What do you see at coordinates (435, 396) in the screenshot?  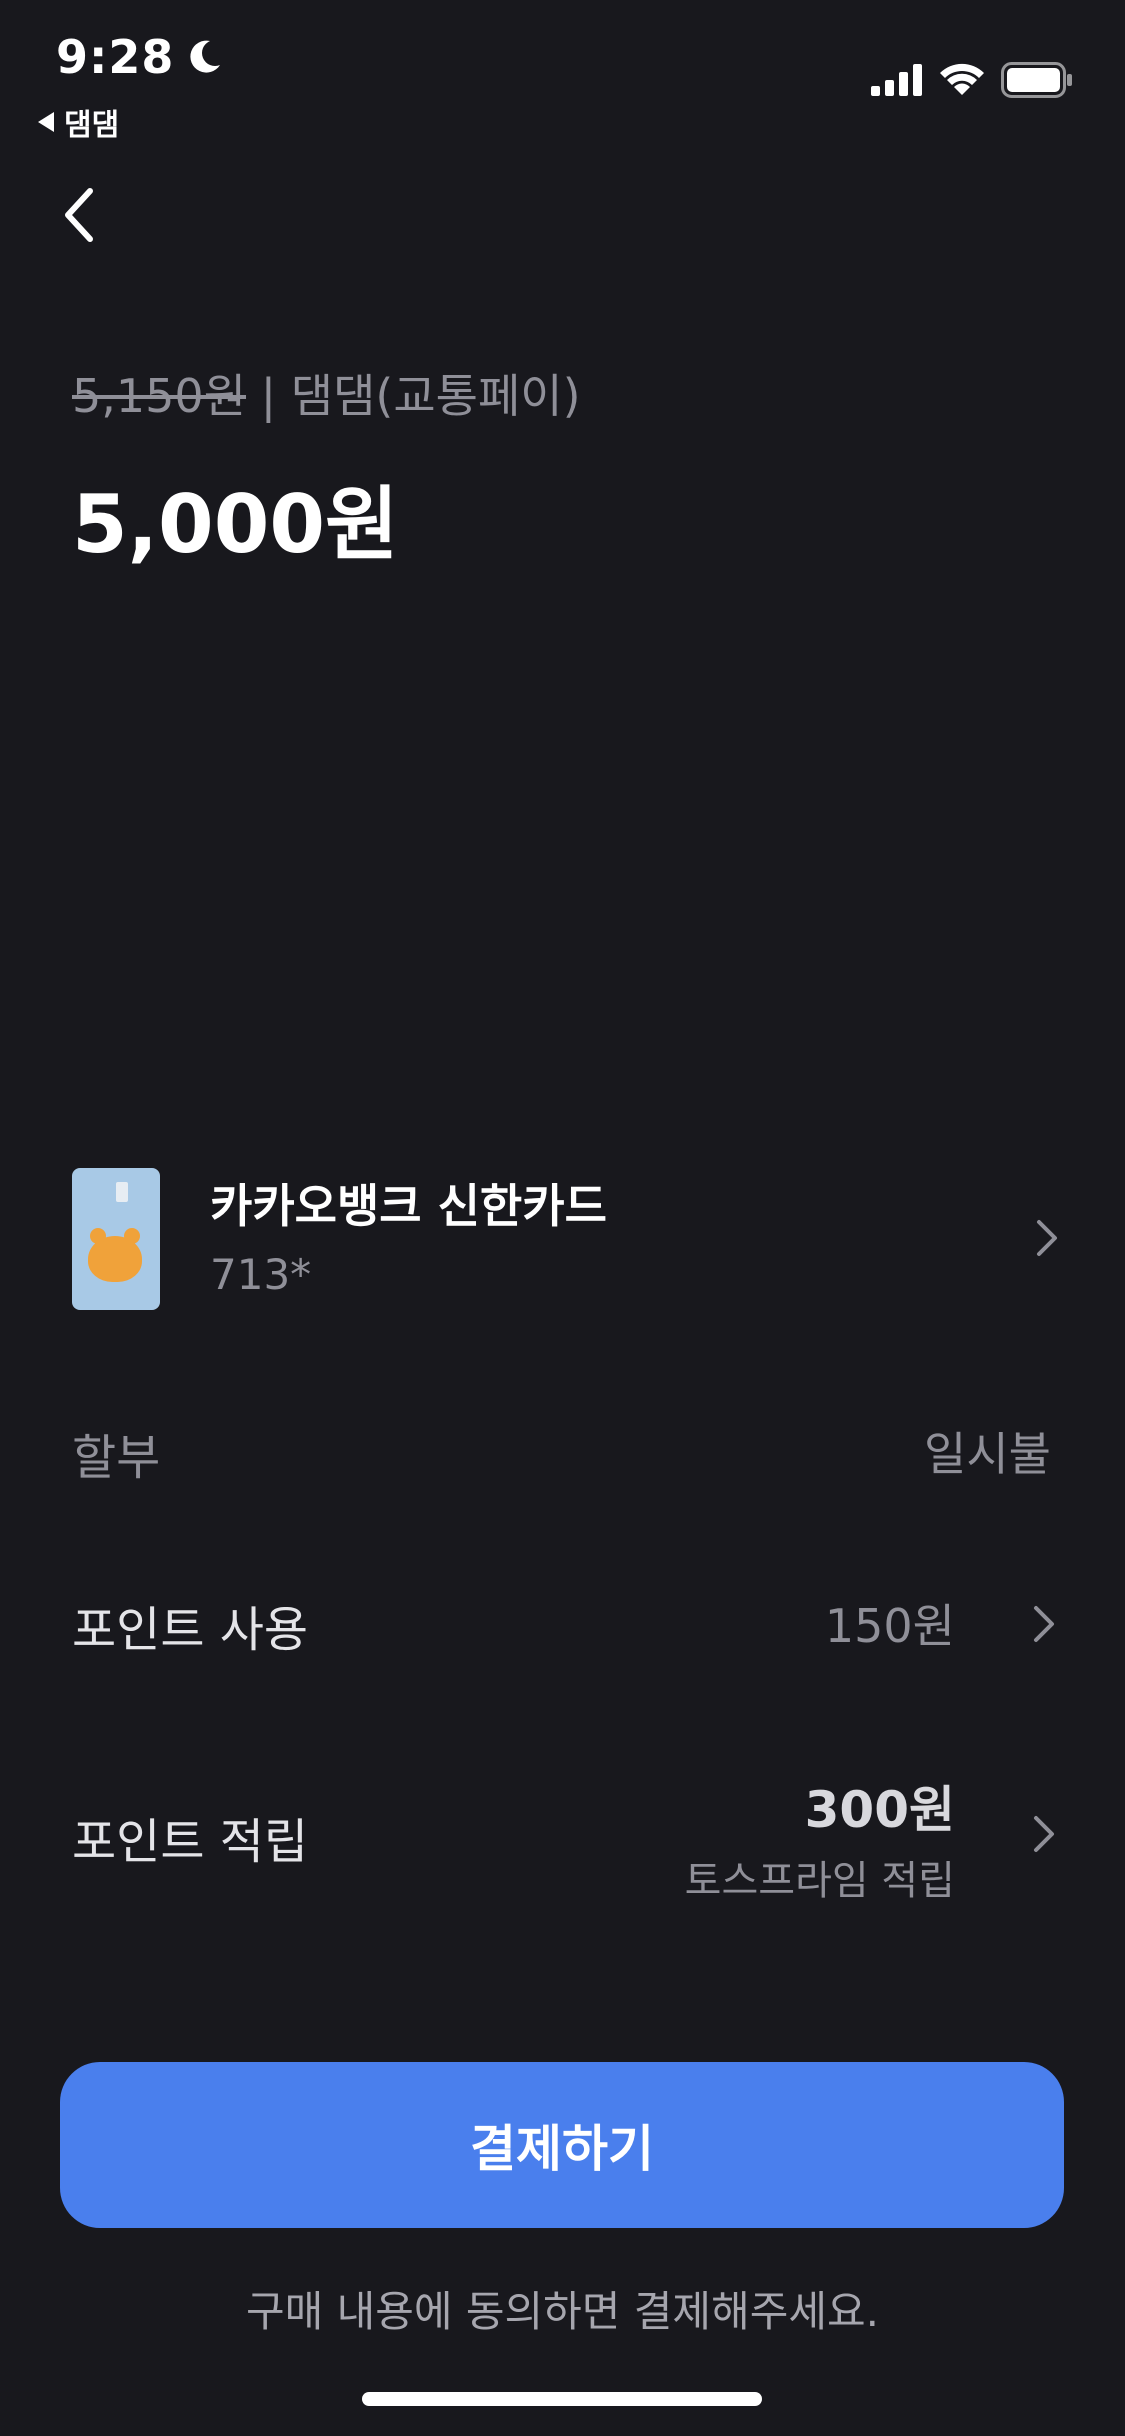 I see `merchant-name: 댐댐(교통페이)` at bounding box center [435, 396].